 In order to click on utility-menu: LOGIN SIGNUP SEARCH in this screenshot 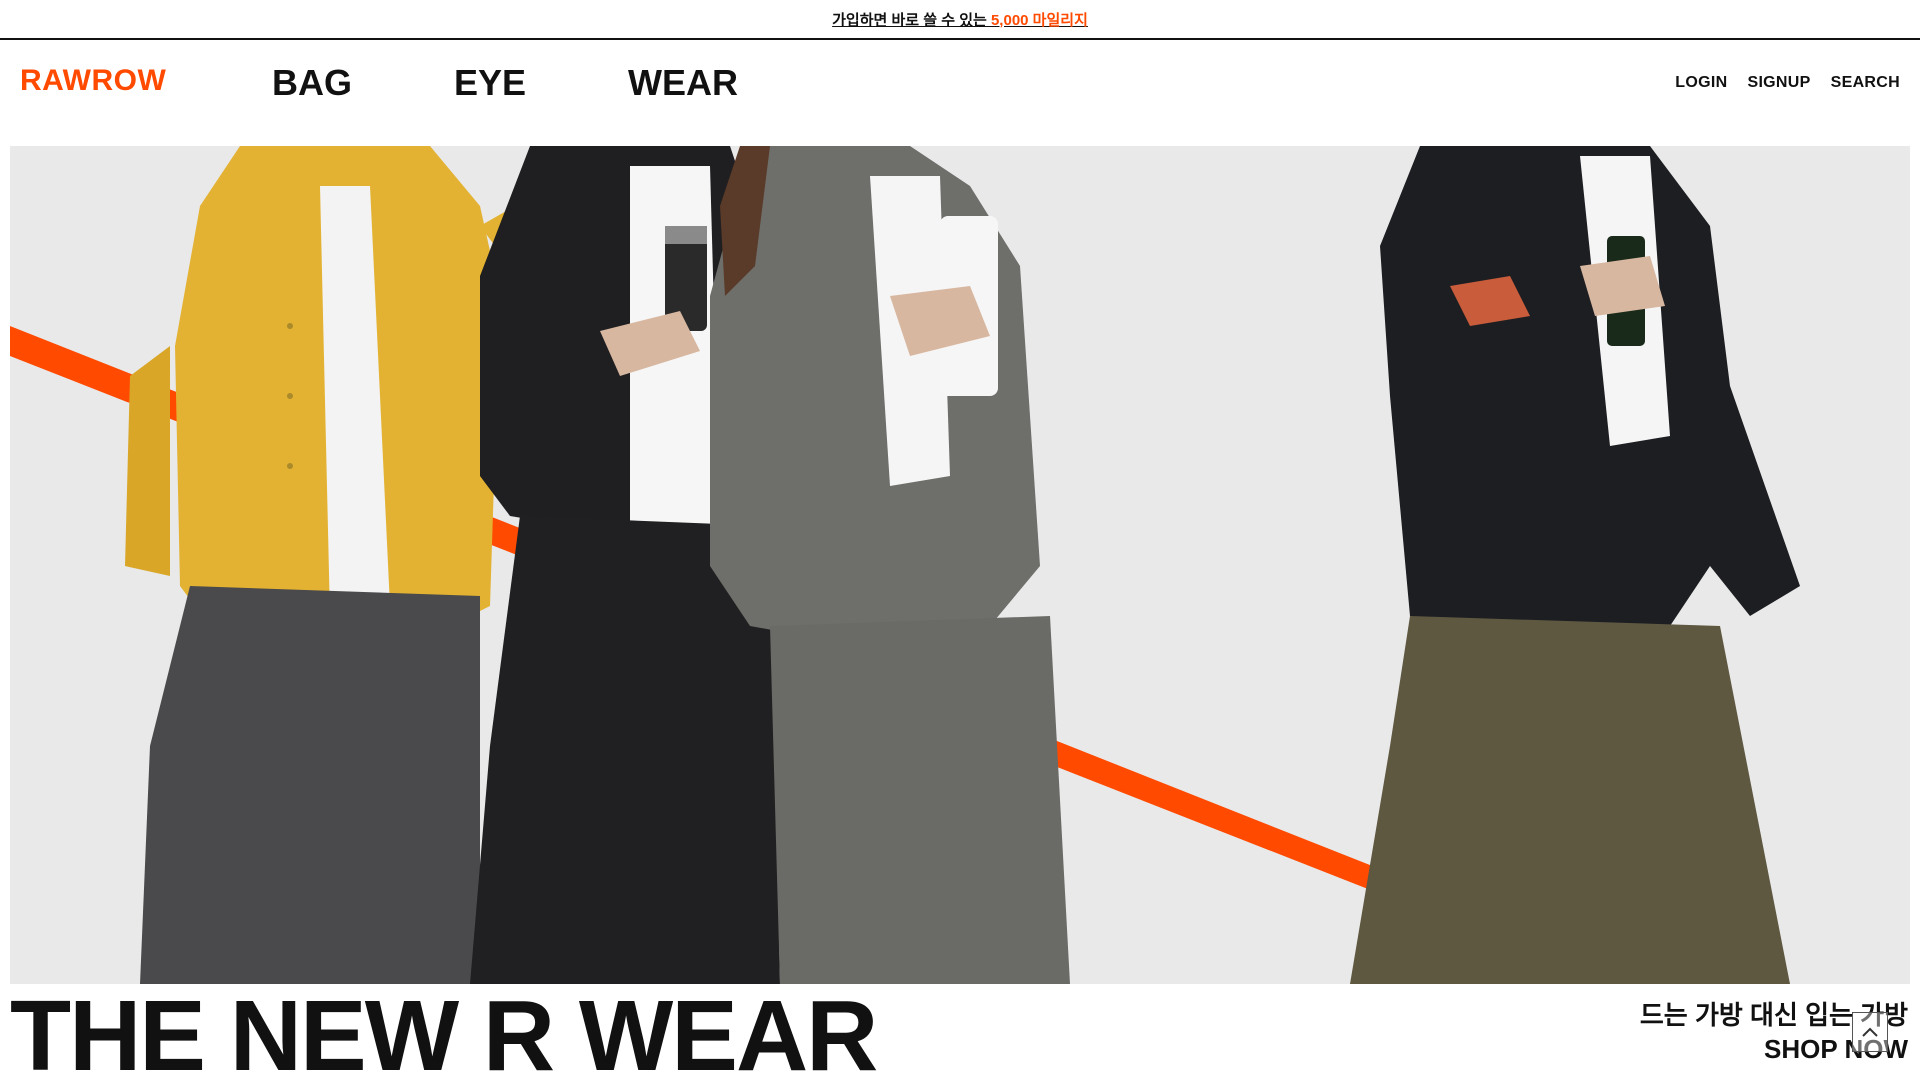, I will do `click(1787, 83)`.